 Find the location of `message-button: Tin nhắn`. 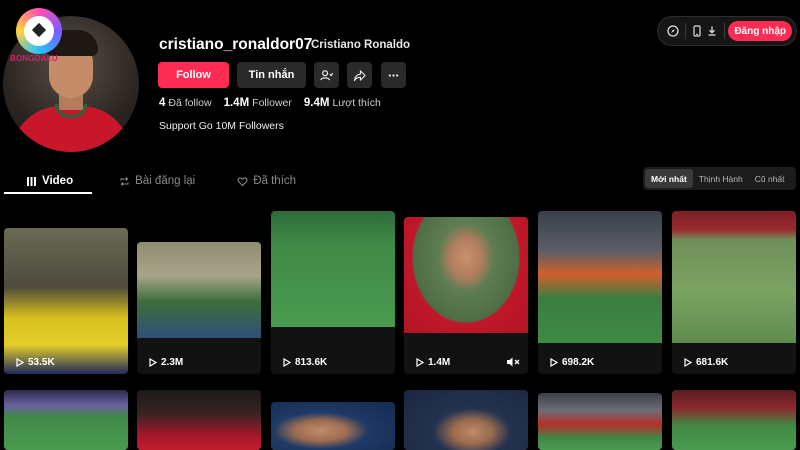

message-button: Tin nhắn is located at coordinates (271, 75).